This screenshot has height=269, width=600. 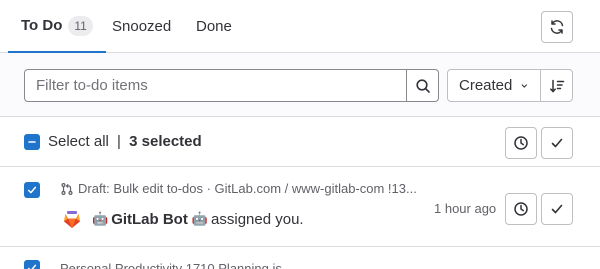 I want to click on mark-done-button, so click(x=557, y=209).